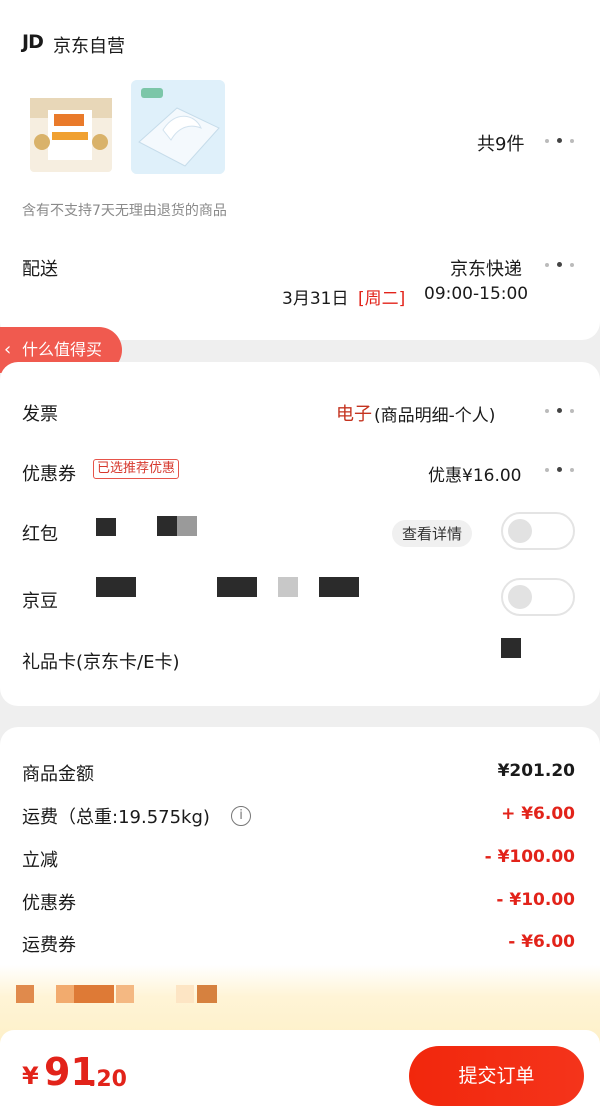 The width and height of the screenshot is (600, 1106). I want to click on worth-buying-label: 什么值得买, so click(62, 349).